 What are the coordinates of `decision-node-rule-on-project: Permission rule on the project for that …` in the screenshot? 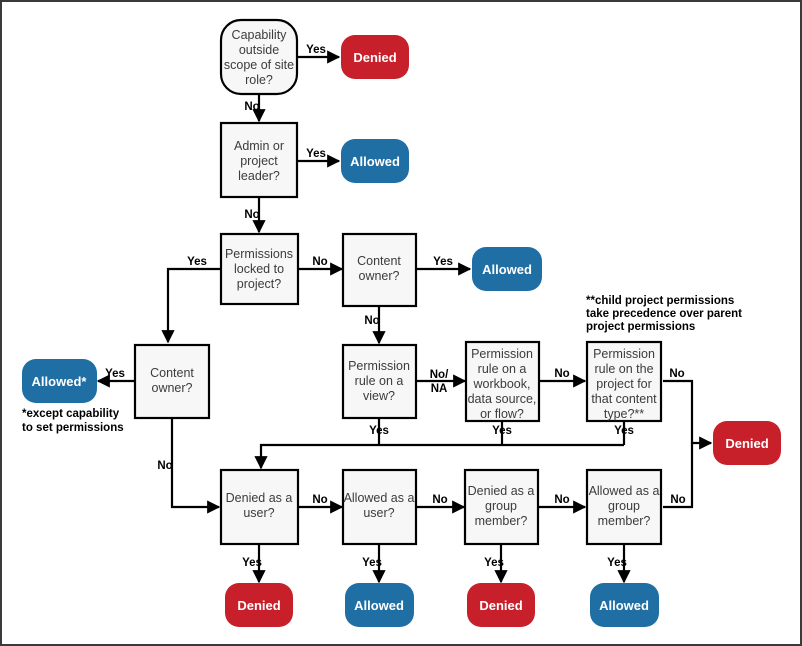 It's located at (624, 381).